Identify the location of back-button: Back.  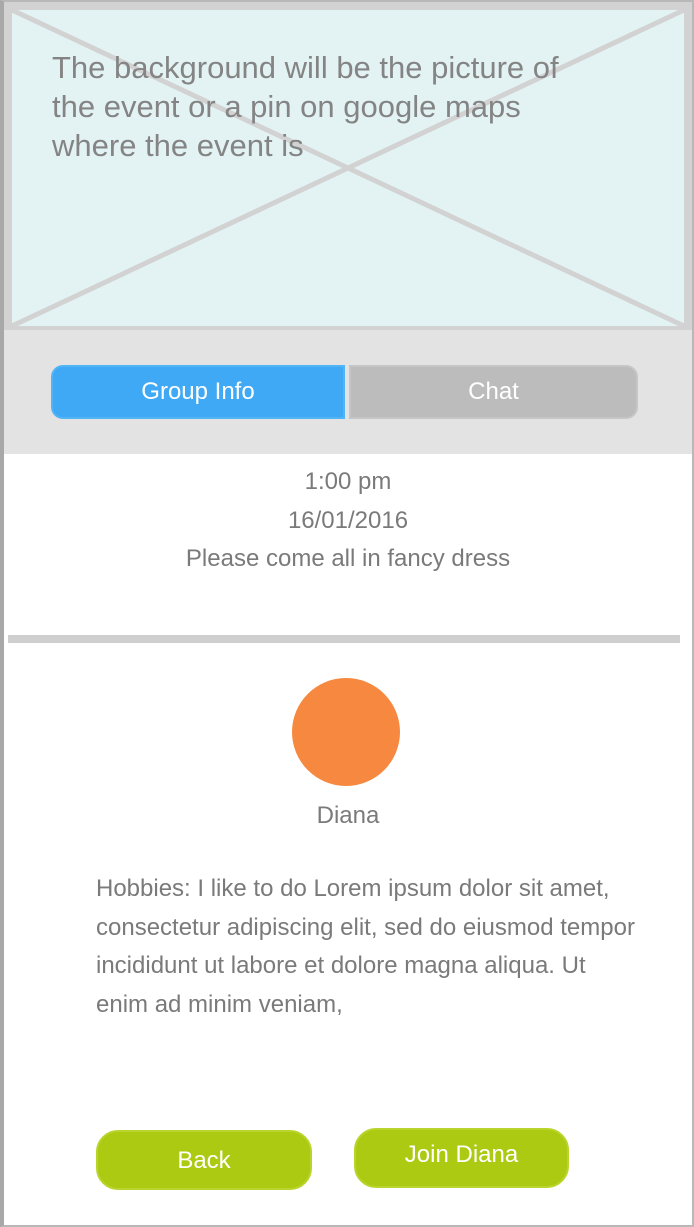
(204, 1160).